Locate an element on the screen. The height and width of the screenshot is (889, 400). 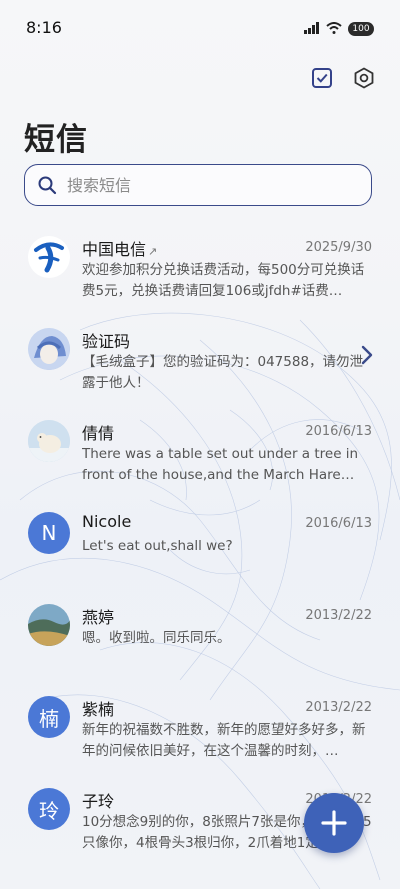
contact-name: Nicole is located at coordinates (107, 521).